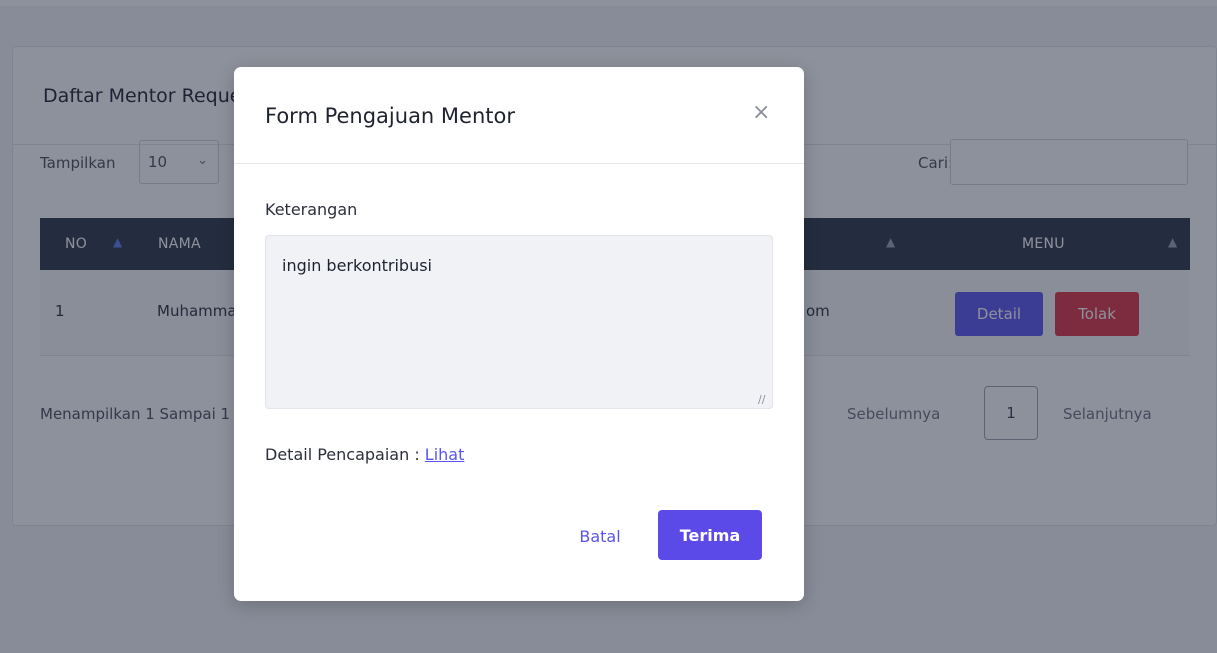  Describe the element at coordinates (761, 399) in the screenshot. I see `resize-grip-icon: ∕∕` at that location.